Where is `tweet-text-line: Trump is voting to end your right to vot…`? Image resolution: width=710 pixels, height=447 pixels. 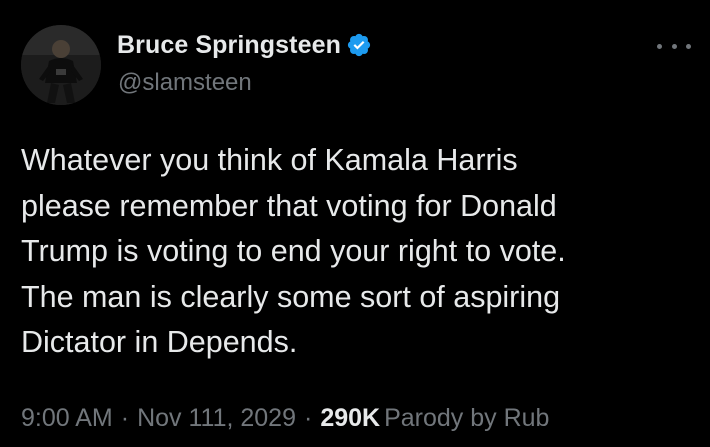
tweet-text-line: Trump is voting to end your right to vot… is located at coordinates (293, 251).